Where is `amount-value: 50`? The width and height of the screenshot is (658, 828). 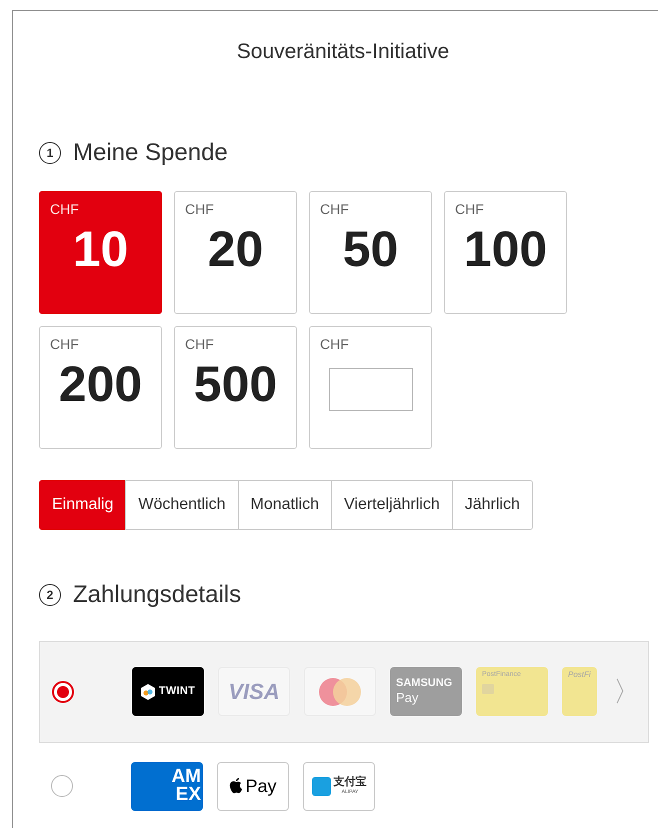
amount-value: 50 is located at coordinates (371, 249).